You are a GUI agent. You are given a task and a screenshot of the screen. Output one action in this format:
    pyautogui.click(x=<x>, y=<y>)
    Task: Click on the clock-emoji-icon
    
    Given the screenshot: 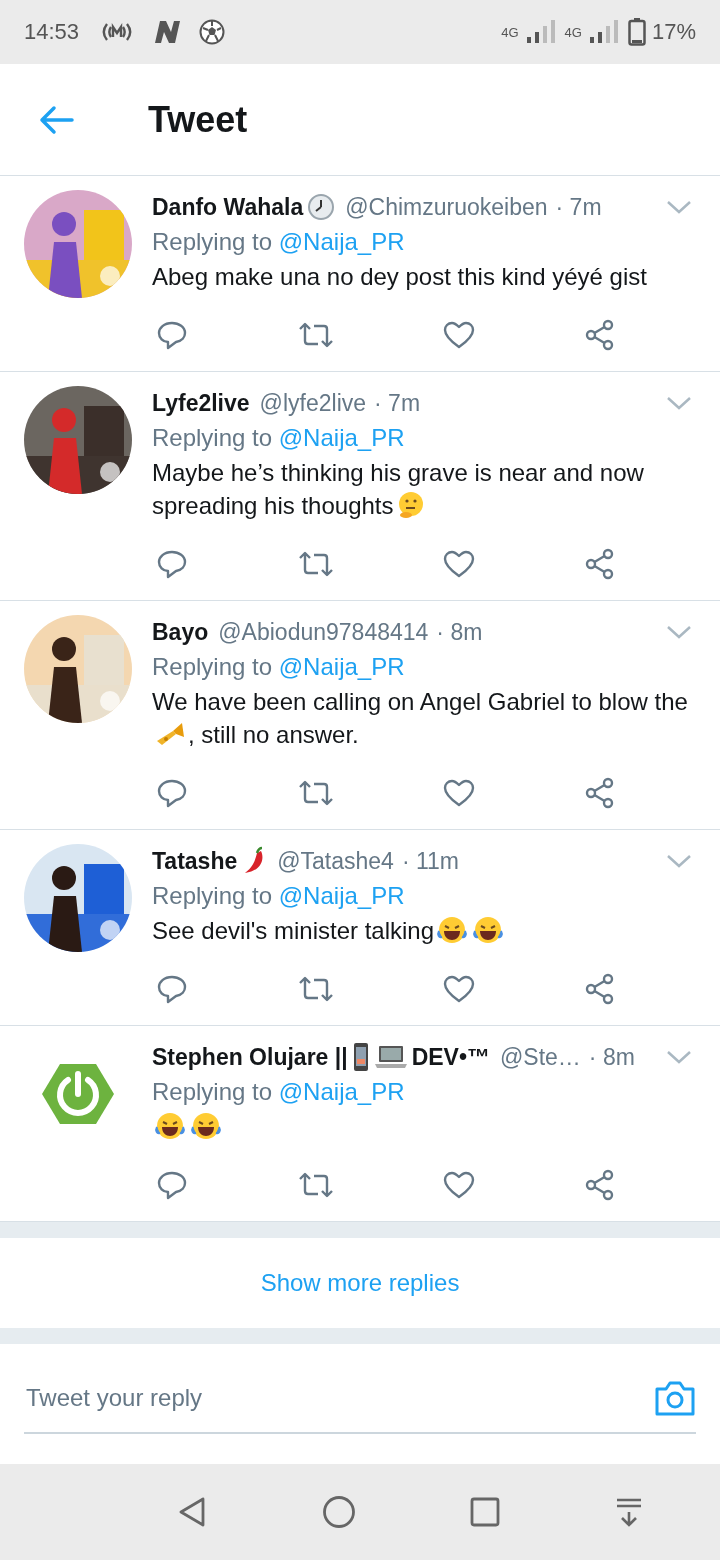 What is the action you would take?
    pyautogui.click(x=321, y=207)
    